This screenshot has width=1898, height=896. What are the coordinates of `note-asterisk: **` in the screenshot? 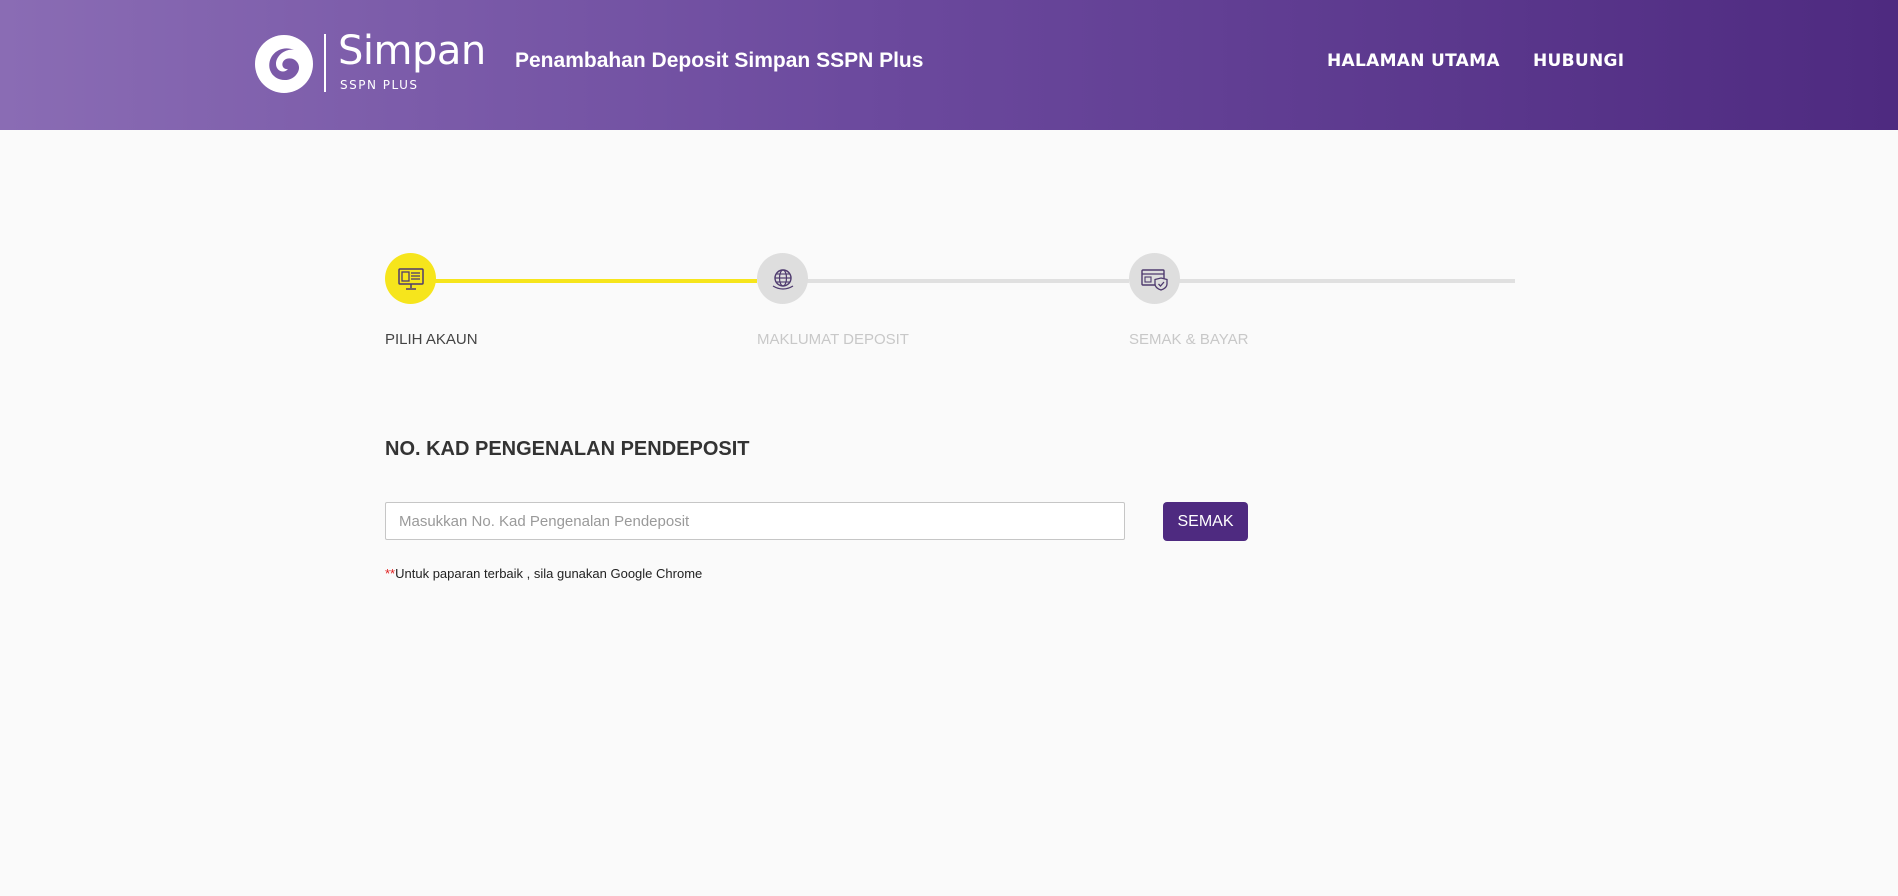 It's located at (390, 573).